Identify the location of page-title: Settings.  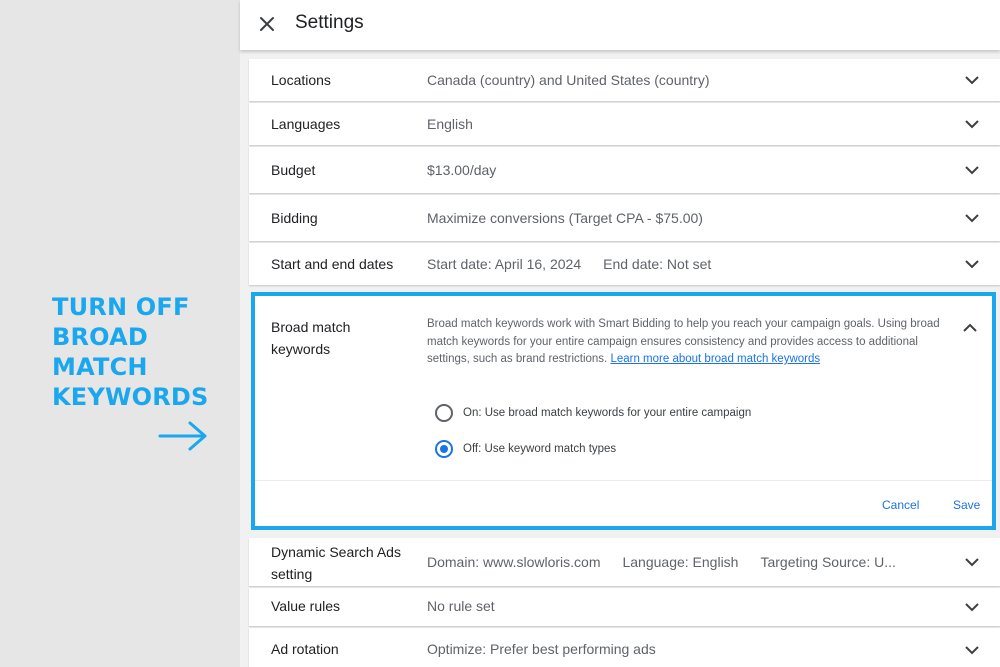
(329, 22).